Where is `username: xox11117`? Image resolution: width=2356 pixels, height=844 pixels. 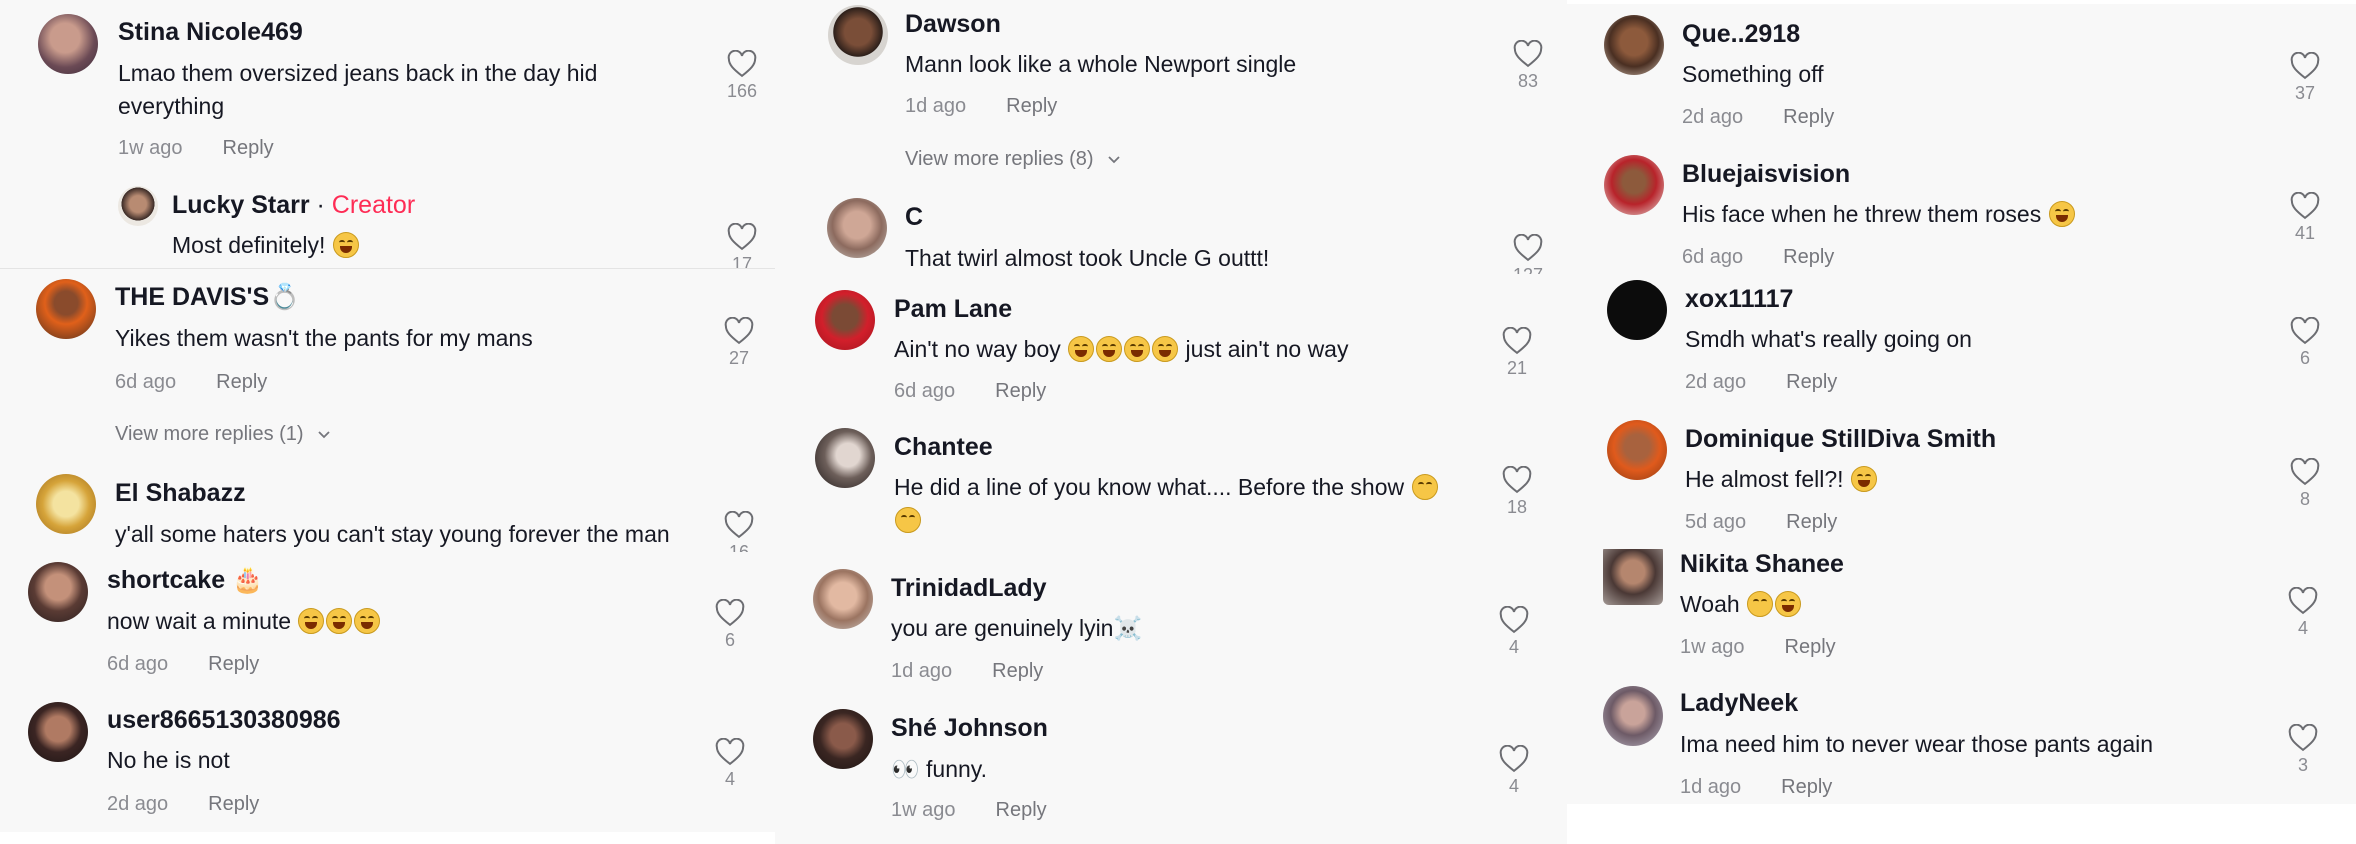 username: xox11117 is located at coordinates (1739, 299).